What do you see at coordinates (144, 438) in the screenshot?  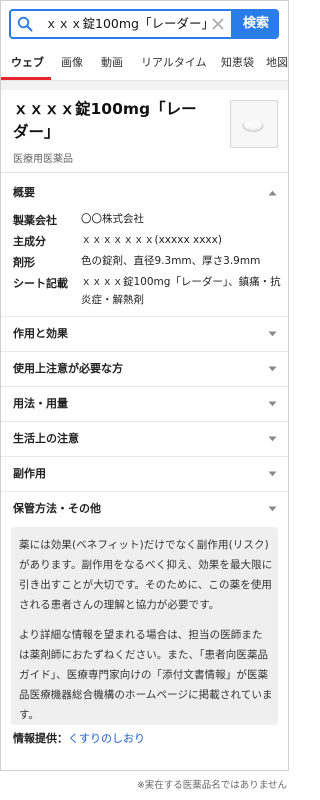 I see `section-lifestyle: 生活上の注意` at bounding box center [144, 438].